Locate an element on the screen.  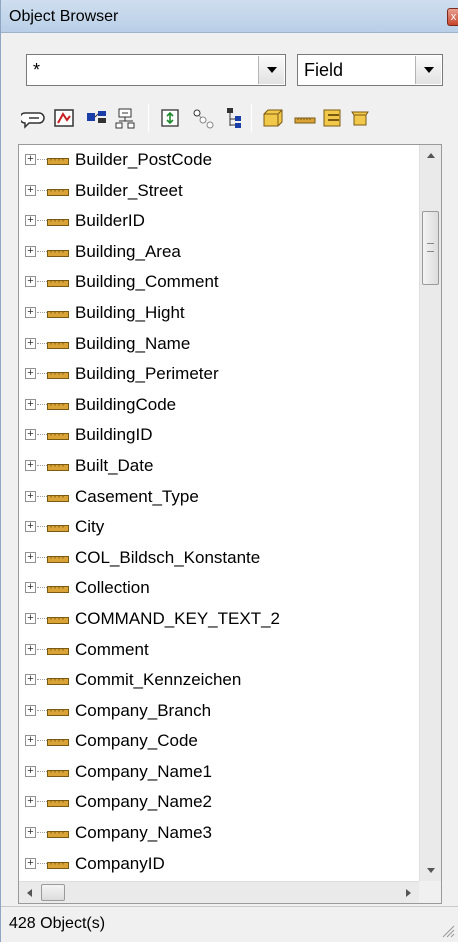
index-icon is located at coordinates (333, 117).